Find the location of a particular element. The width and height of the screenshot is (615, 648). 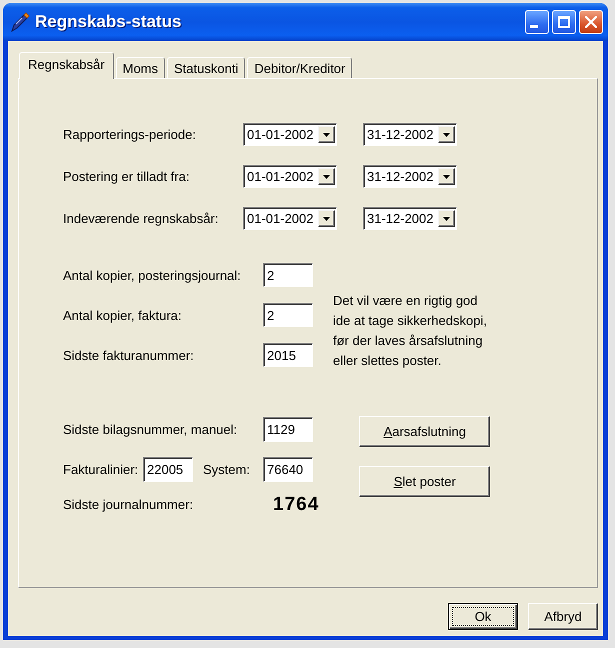

close-icon is located at coordinates (591, 22).